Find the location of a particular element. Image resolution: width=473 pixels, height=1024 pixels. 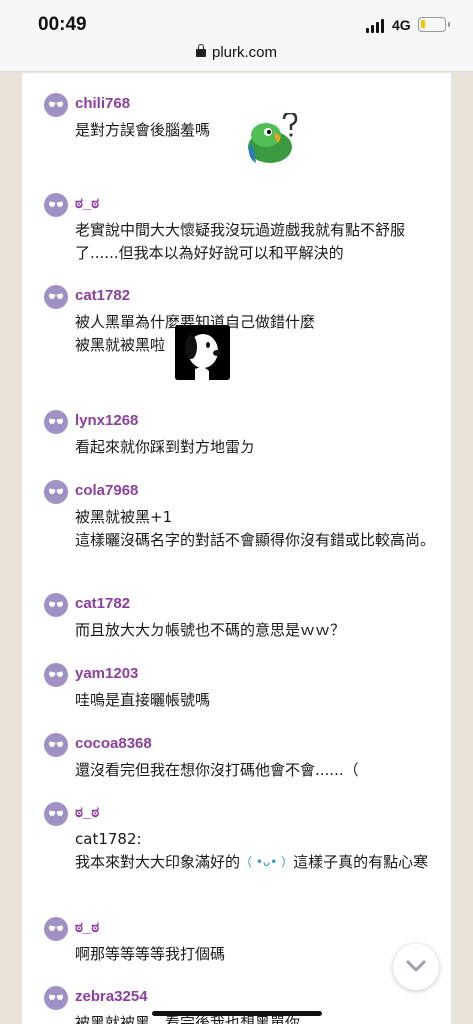

username: cocoa8368 is located at coordinates (113, 743).